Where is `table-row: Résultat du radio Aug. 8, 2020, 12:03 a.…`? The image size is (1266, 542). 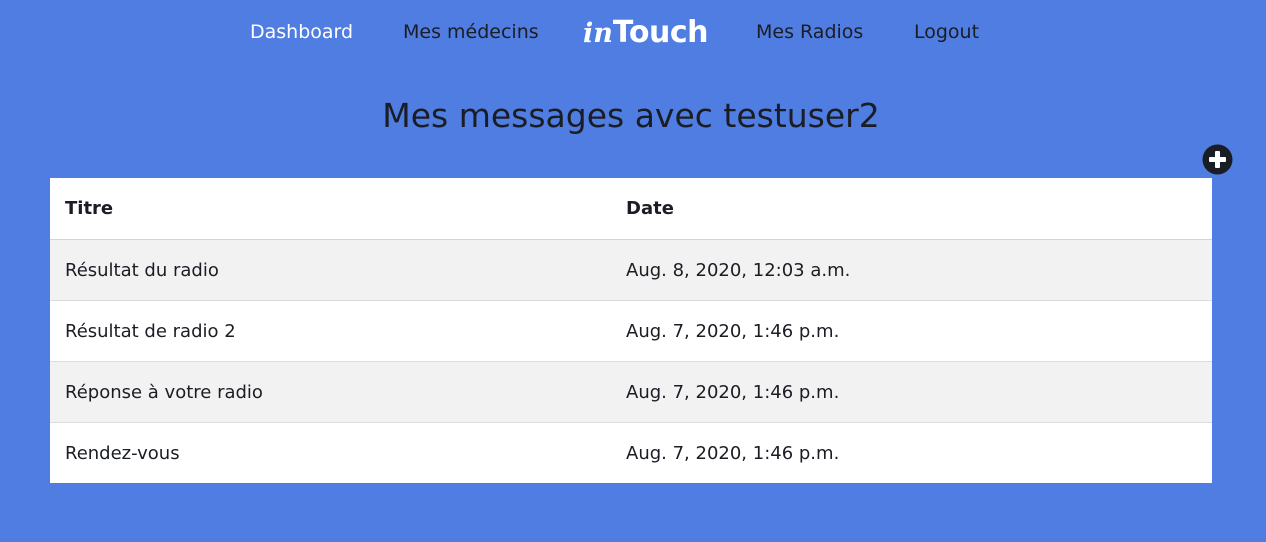 table-row: Résultat du radio Aug. 8, 2020, 12:03 a.… is located at coordinates (631, 270).